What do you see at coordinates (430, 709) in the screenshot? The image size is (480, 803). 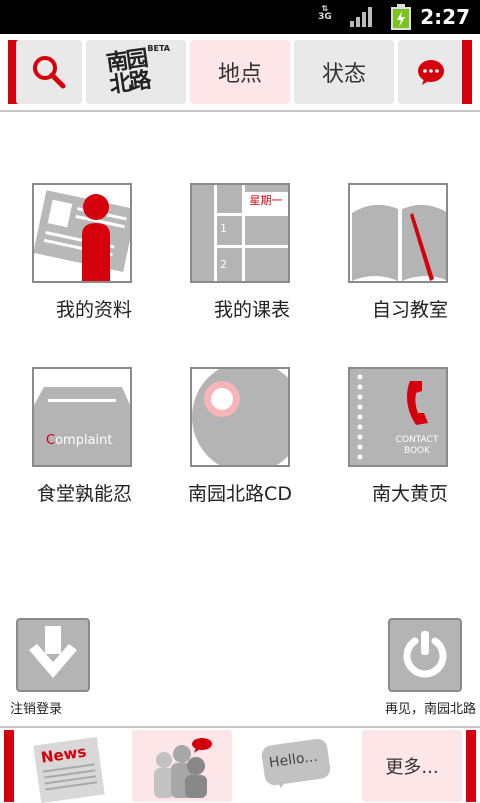 I see `exit-label: 再见，南园北路` at bounding box center [430, 709].